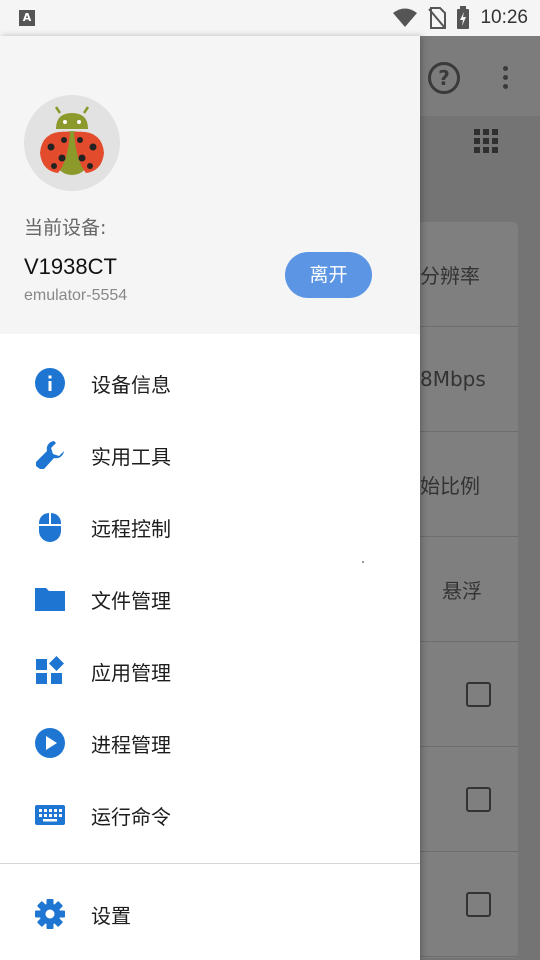 This screenshot has width=540, height=960. What do you see at coordinates (131, 672) in the screenshot?
I see `menu-item-label: 应用管理` at bounding box center [131, 672].